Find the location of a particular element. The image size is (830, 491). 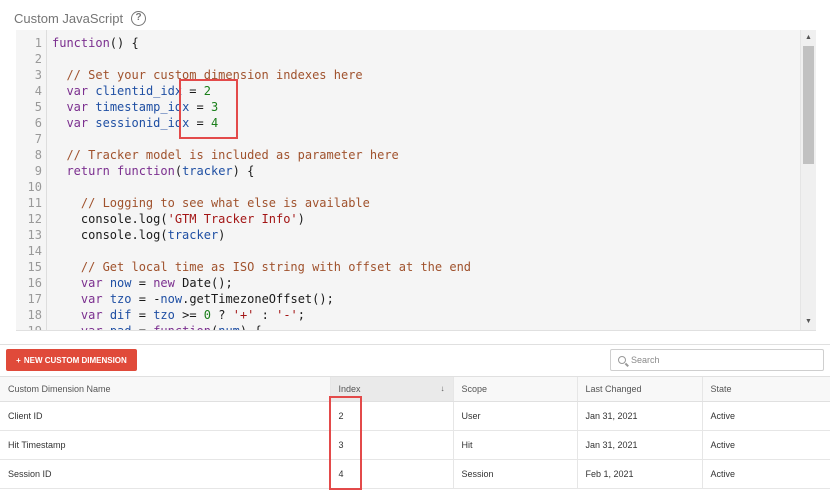

sort-descending-icon: ↓ is located at coordinates (443, 388).